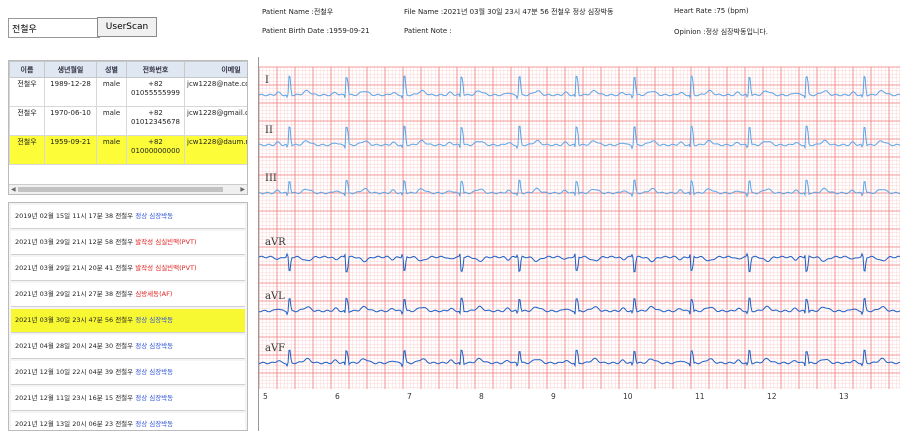  I want to click on heart-rate-info: Heart Rate :75 (bpm), so click(711, 11).